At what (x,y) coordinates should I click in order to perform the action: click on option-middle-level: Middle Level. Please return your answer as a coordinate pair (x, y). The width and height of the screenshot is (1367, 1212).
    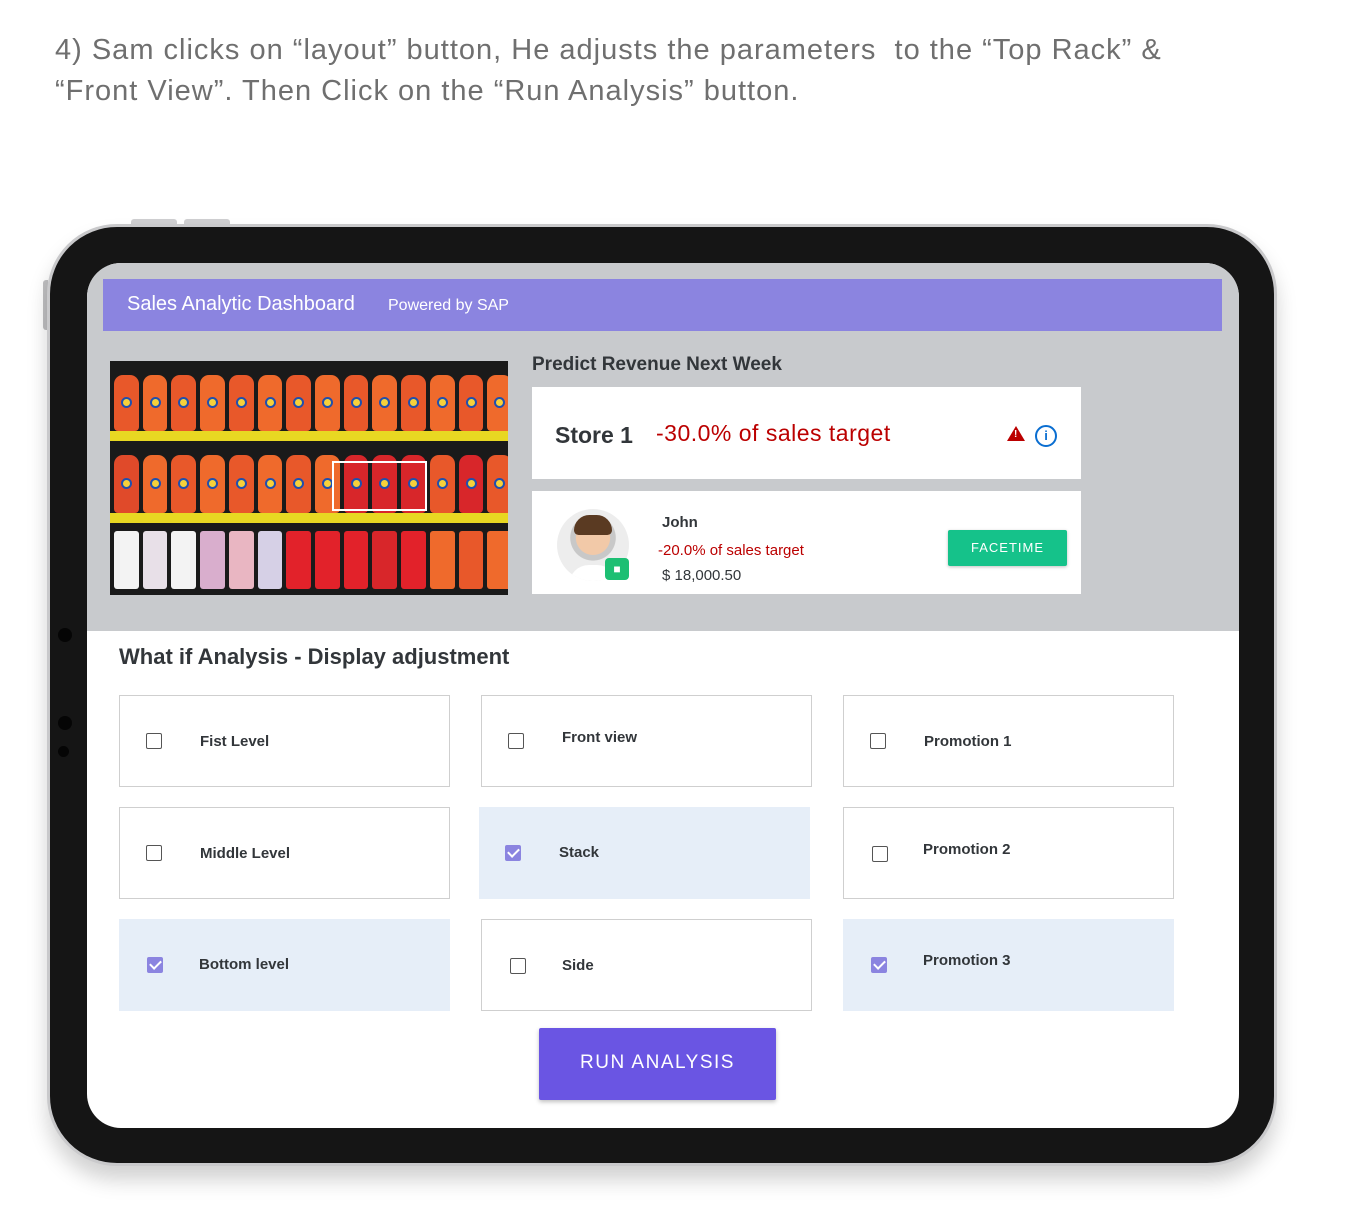
    Looking at the image, I should click on (284, 853).